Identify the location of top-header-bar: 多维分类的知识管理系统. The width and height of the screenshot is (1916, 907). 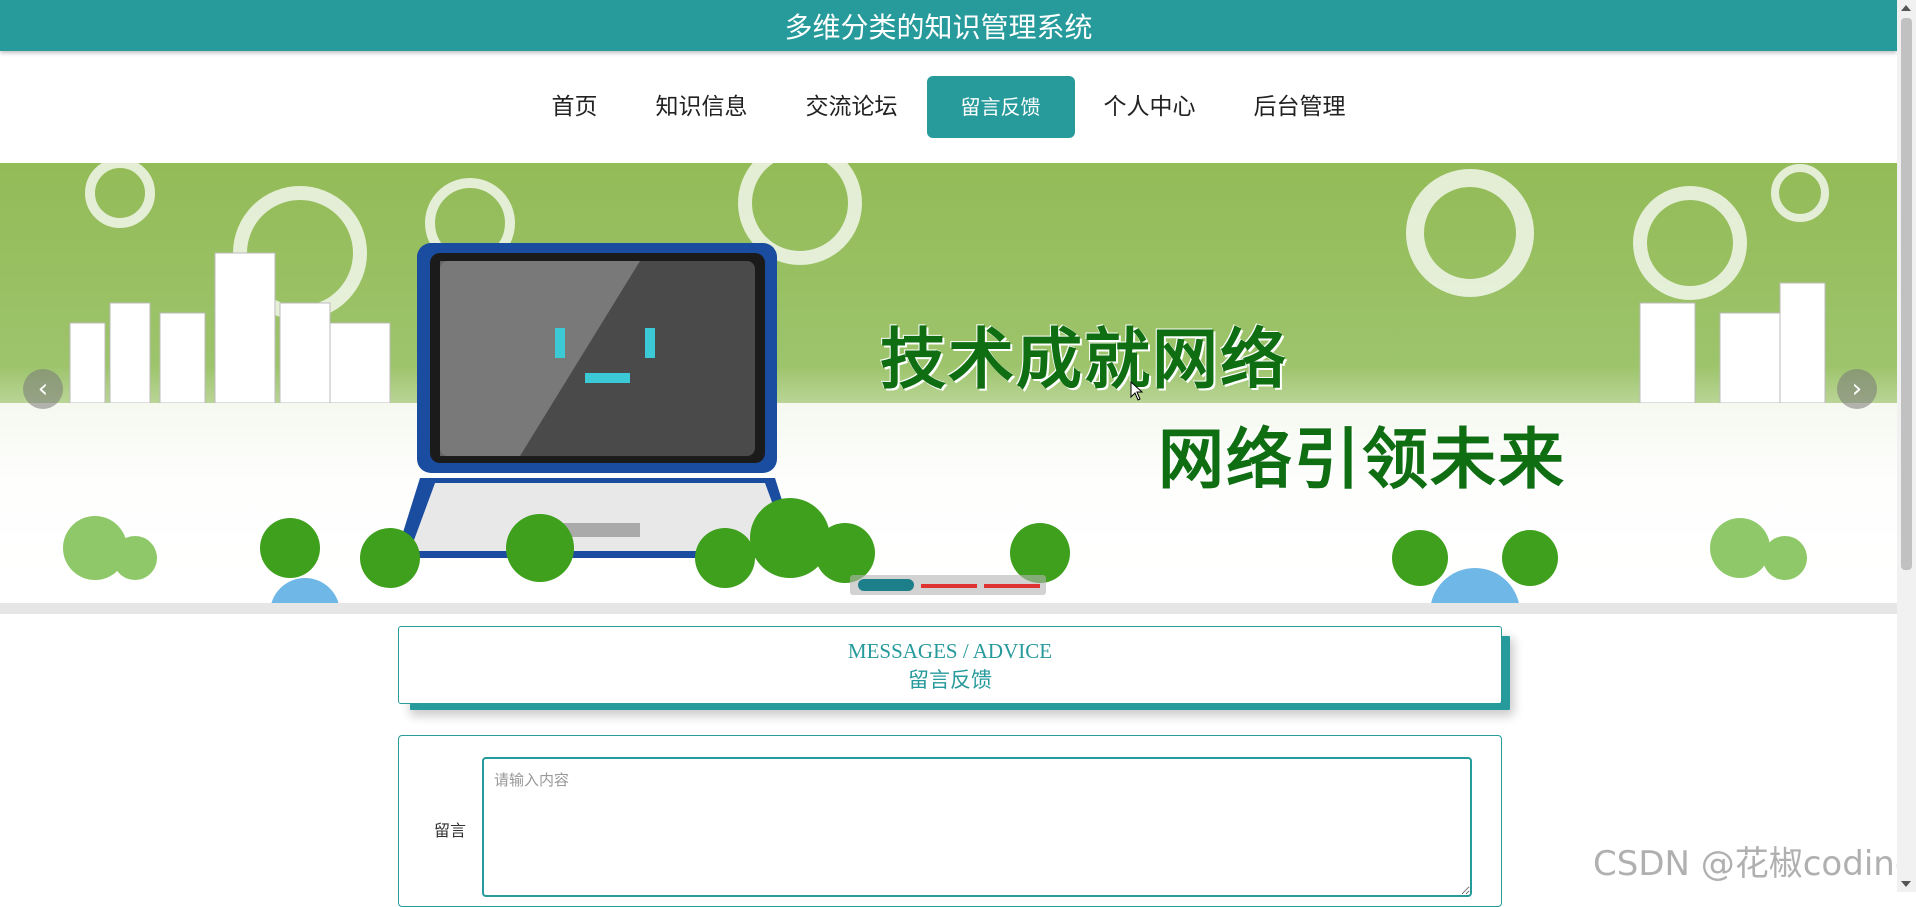
(948, 25).